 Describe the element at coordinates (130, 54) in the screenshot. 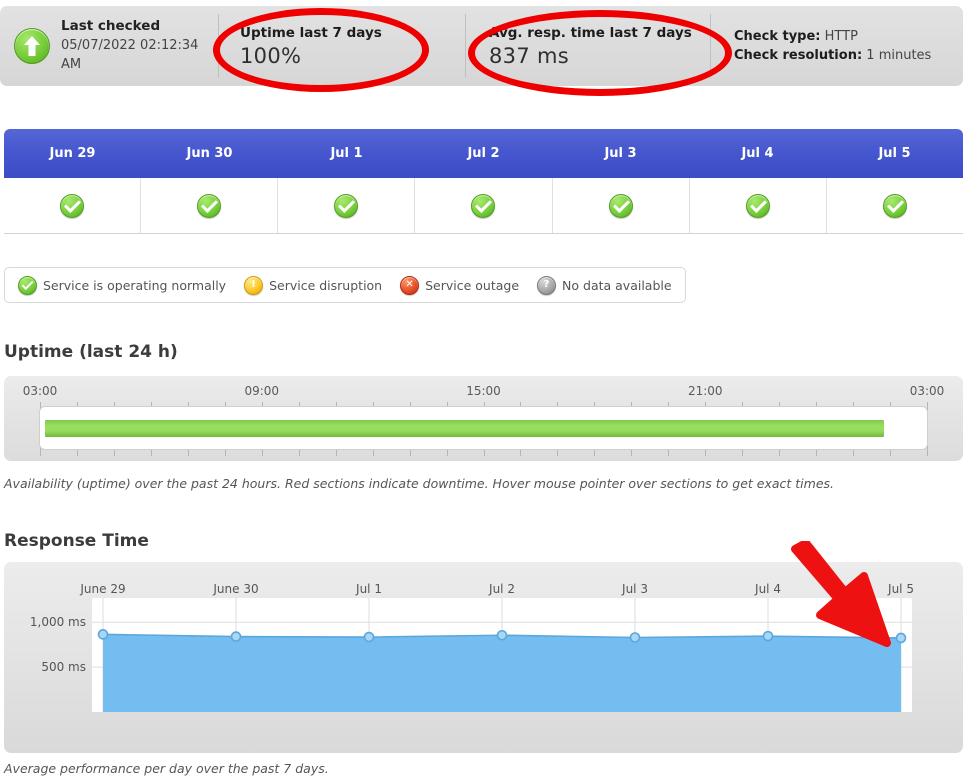

I see `last-checked-value: 05/07/2022 02:12:34 AM` at that location.